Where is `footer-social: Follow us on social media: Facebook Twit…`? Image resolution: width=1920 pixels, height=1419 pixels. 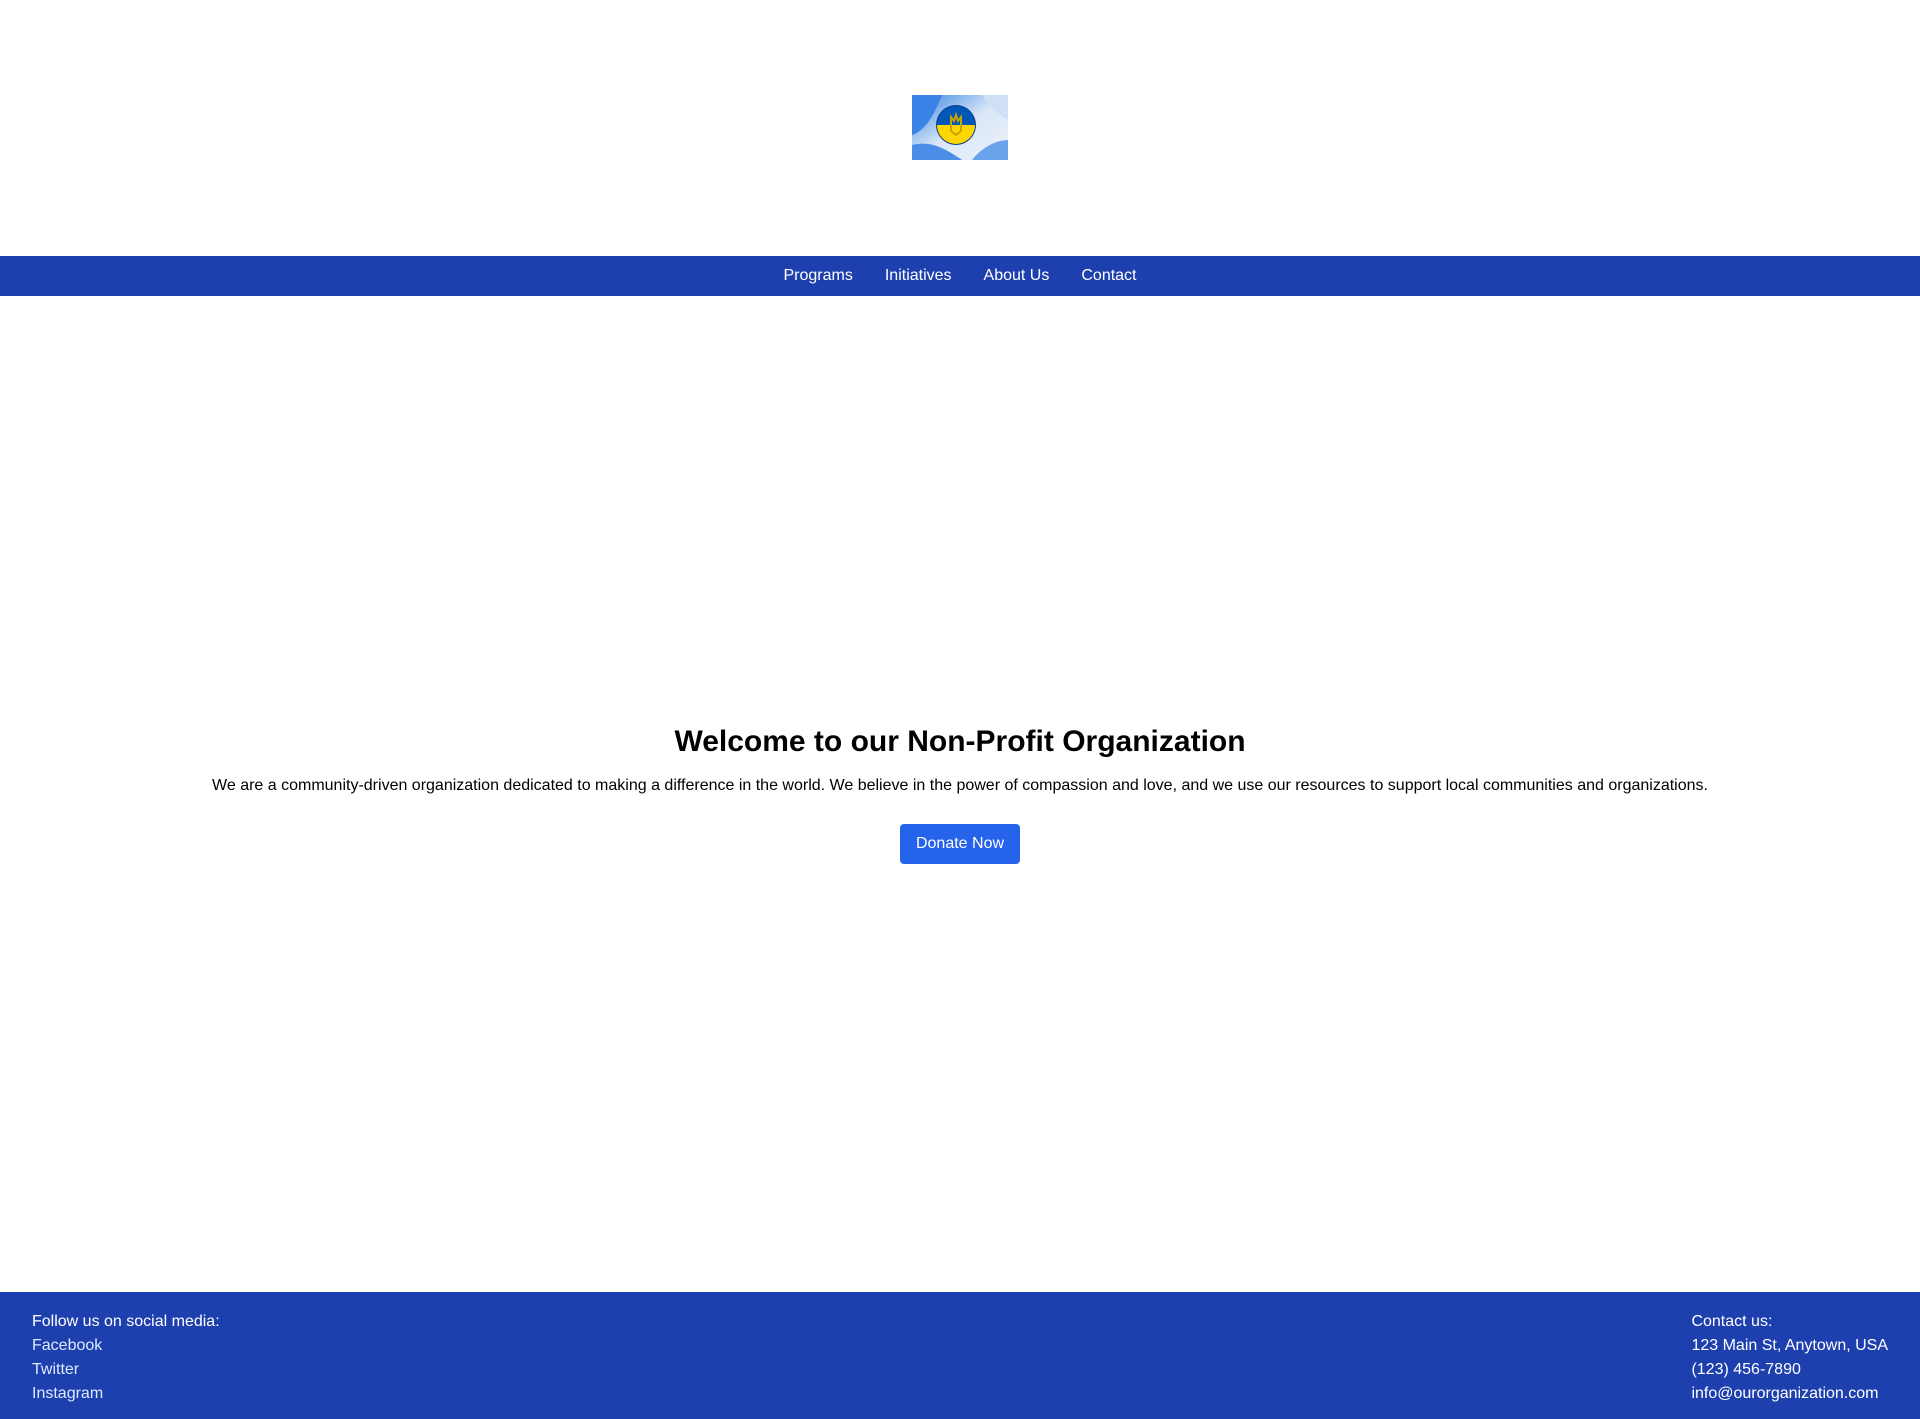 footer-social: Follow us on social media: Facebook Twit… is located at coordinates (126, 1364).